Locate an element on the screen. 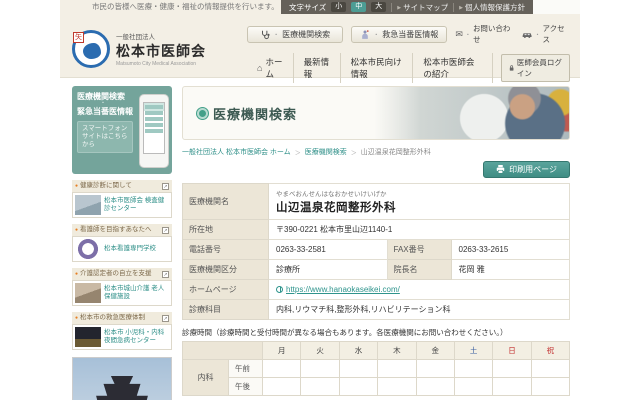 The width and height of the screenshot is (640, 400). contact-label: お問い合わせ is located at coordinates (491, 34).